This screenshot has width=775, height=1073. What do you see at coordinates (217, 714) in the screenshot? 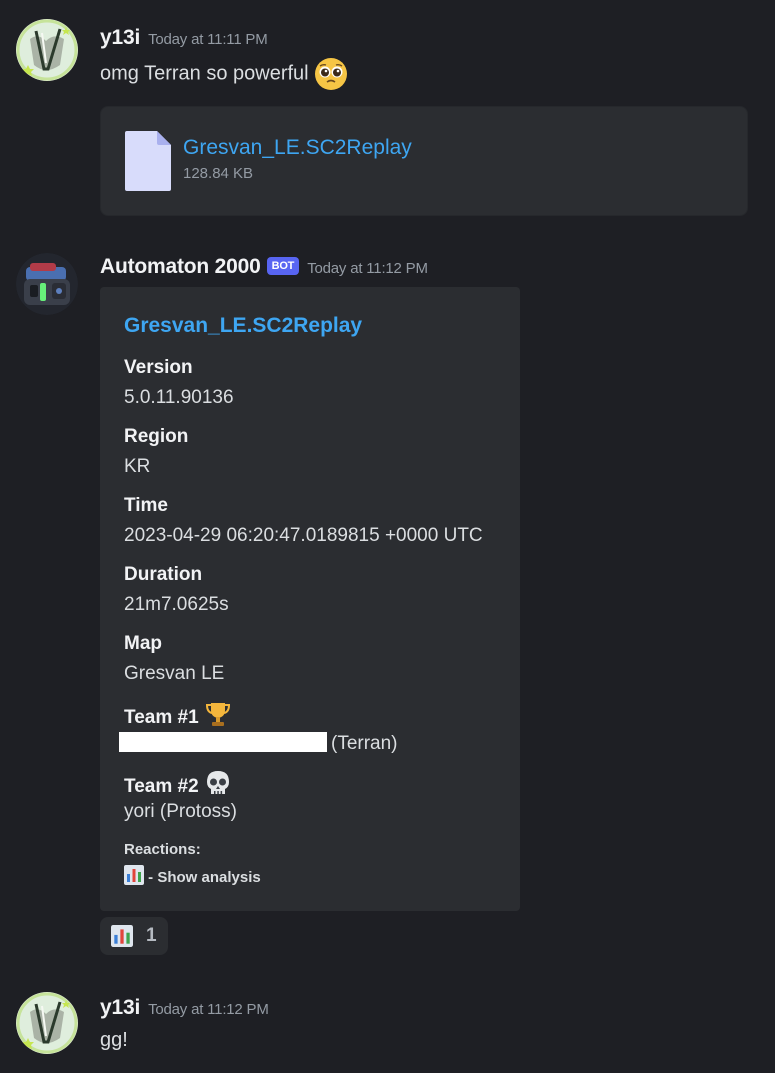
I see `trophy-icon` at bounding box center [217, 714].